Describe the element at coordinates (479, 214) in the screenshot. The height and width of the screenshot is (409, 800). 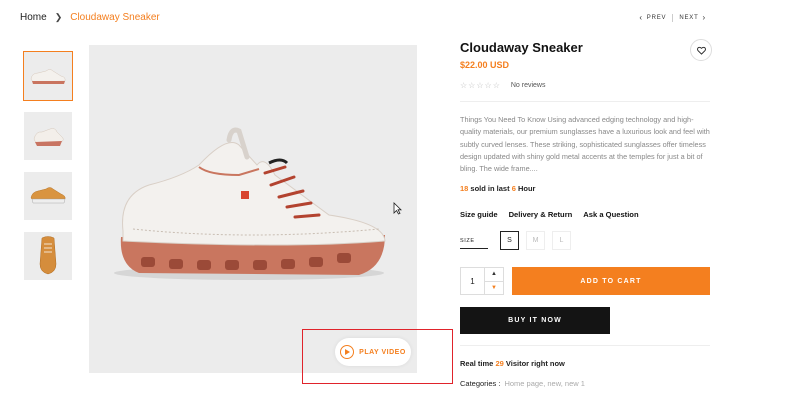
I see `size-guide-link: Size guide` at that location.